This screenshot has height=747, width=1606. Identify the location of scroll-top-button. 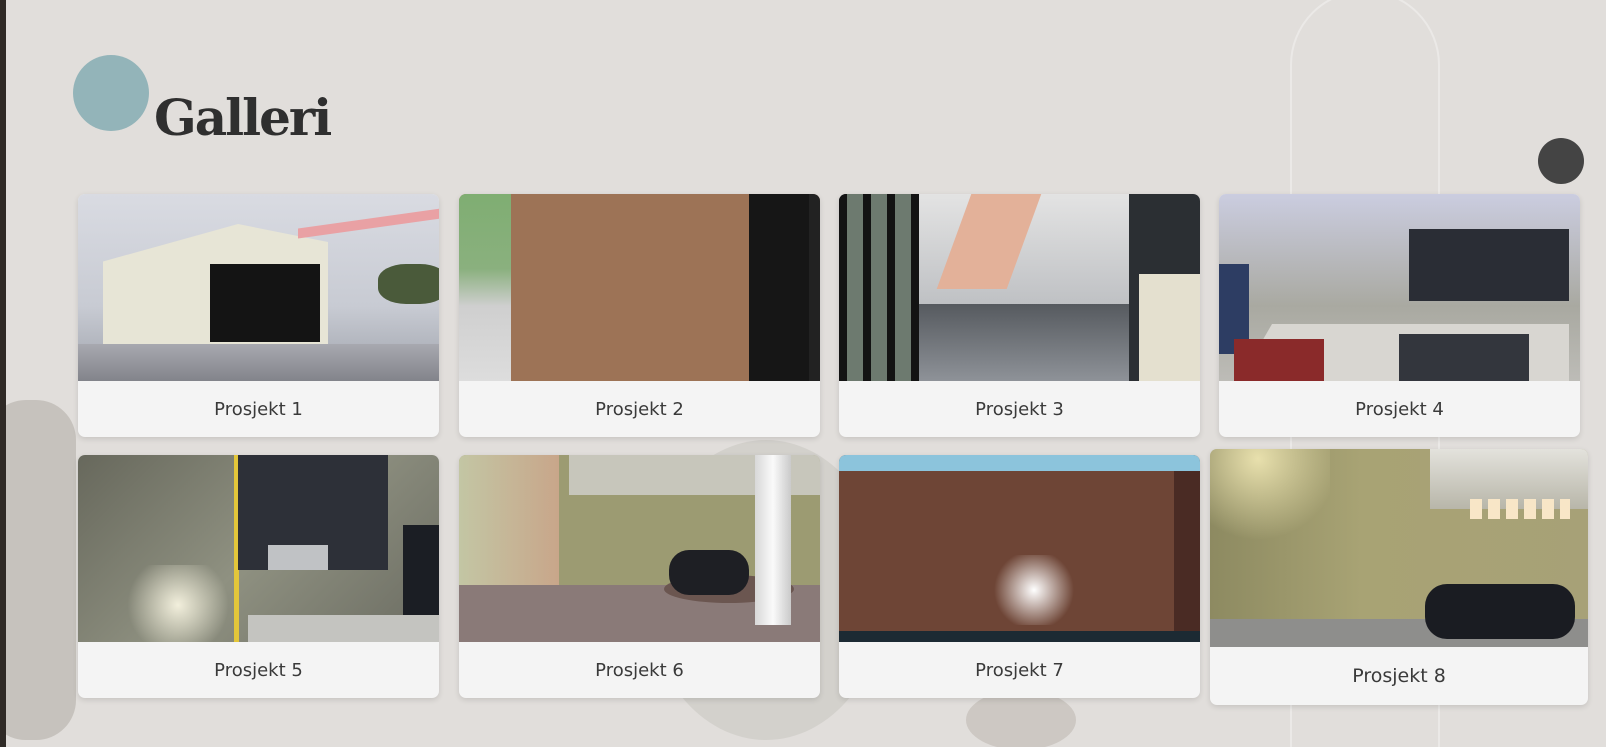
(1561, 161).